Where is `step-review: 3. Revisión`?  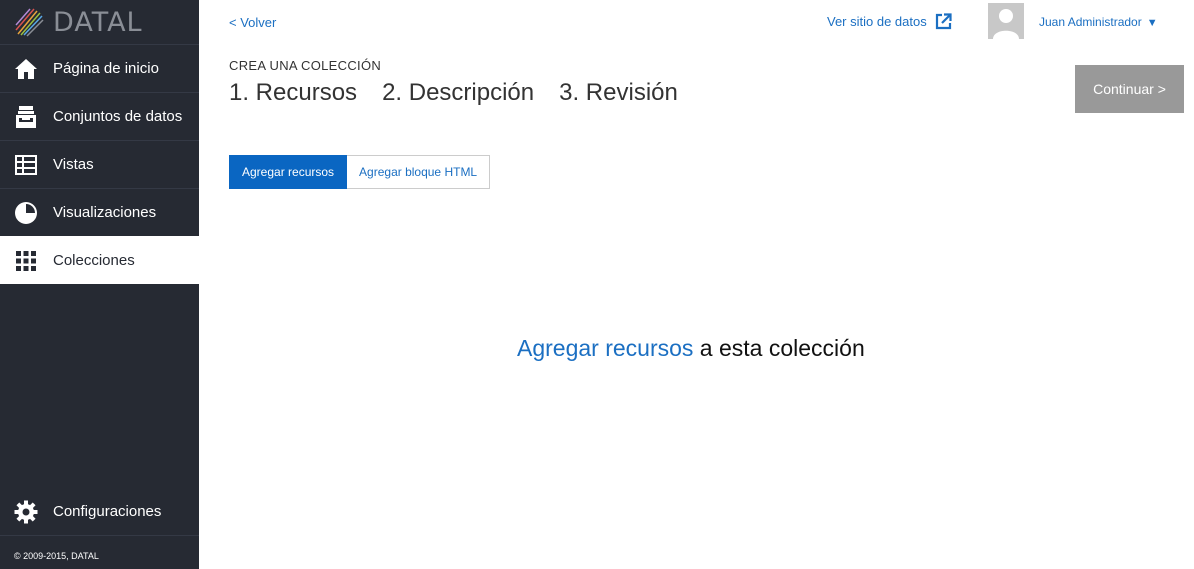
step-review: 3. Revisión is located at coordinates (618, 92).